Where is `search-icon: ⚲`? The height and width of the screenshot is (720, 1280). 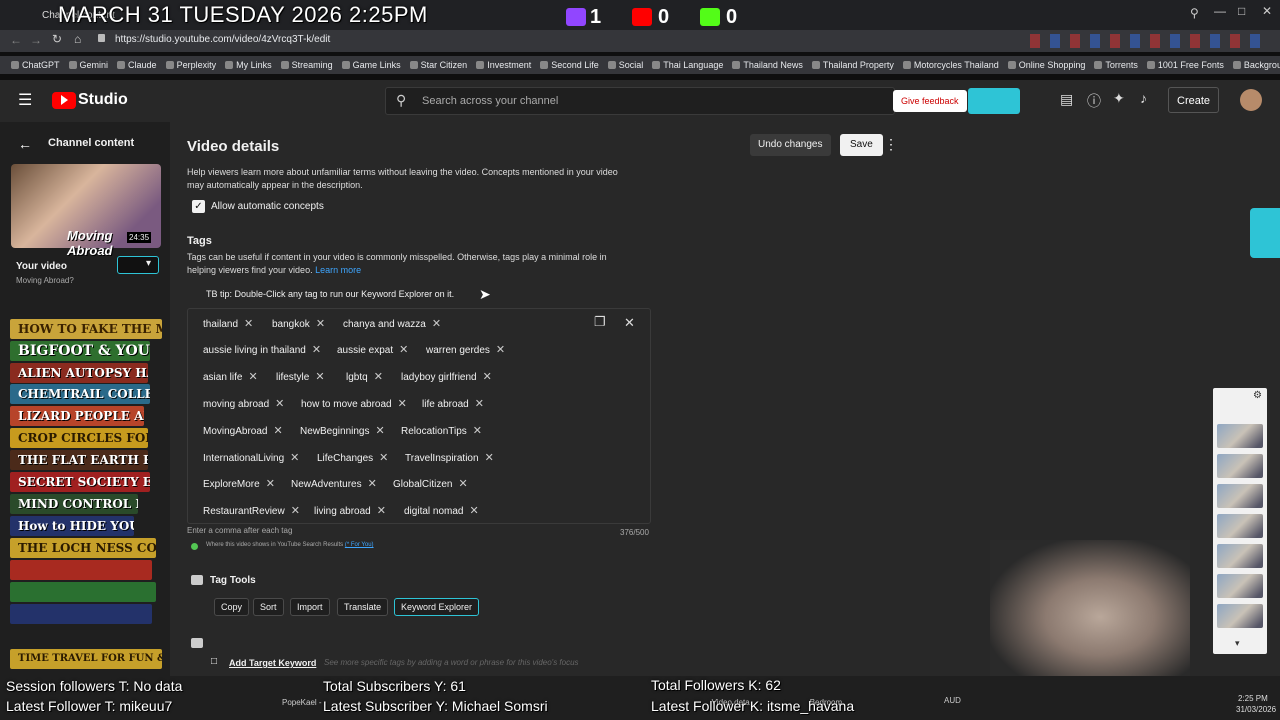 search-icon: ⚲ is located at coordinates (1194, 13).